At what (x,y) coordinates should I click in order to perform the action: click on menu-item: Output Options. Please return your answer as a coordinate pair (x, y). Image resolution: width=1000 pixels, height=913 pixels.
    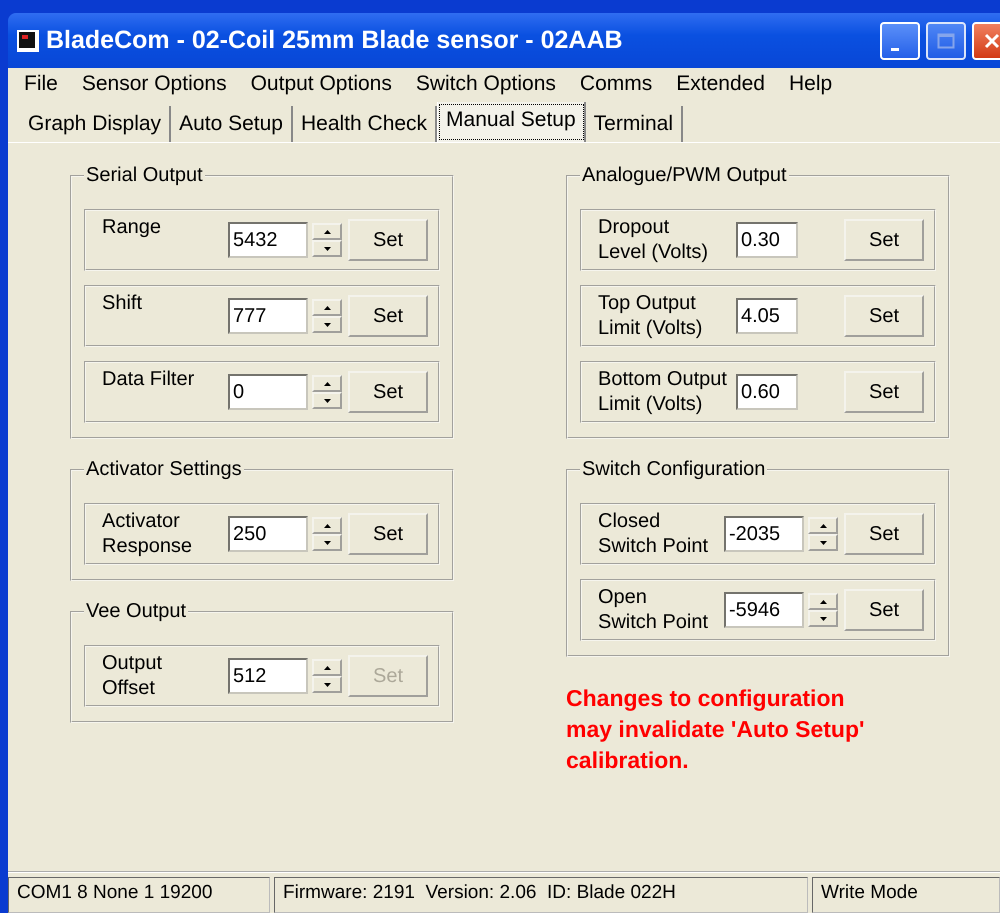
    Looking at the image, I should click on (321, 84).